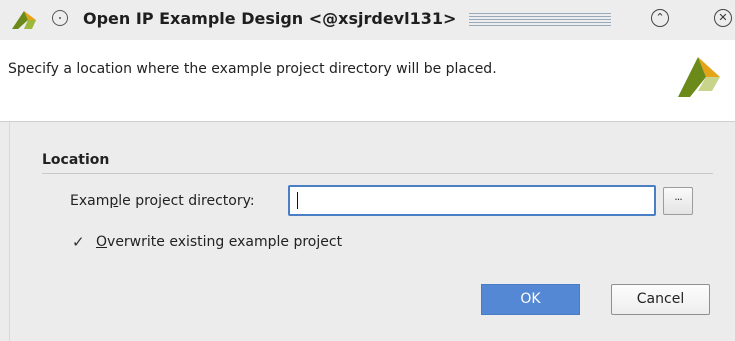  Describe the element at coordinates (723, 18) in the screenshot. I see `close-icon: ✕` at that location.